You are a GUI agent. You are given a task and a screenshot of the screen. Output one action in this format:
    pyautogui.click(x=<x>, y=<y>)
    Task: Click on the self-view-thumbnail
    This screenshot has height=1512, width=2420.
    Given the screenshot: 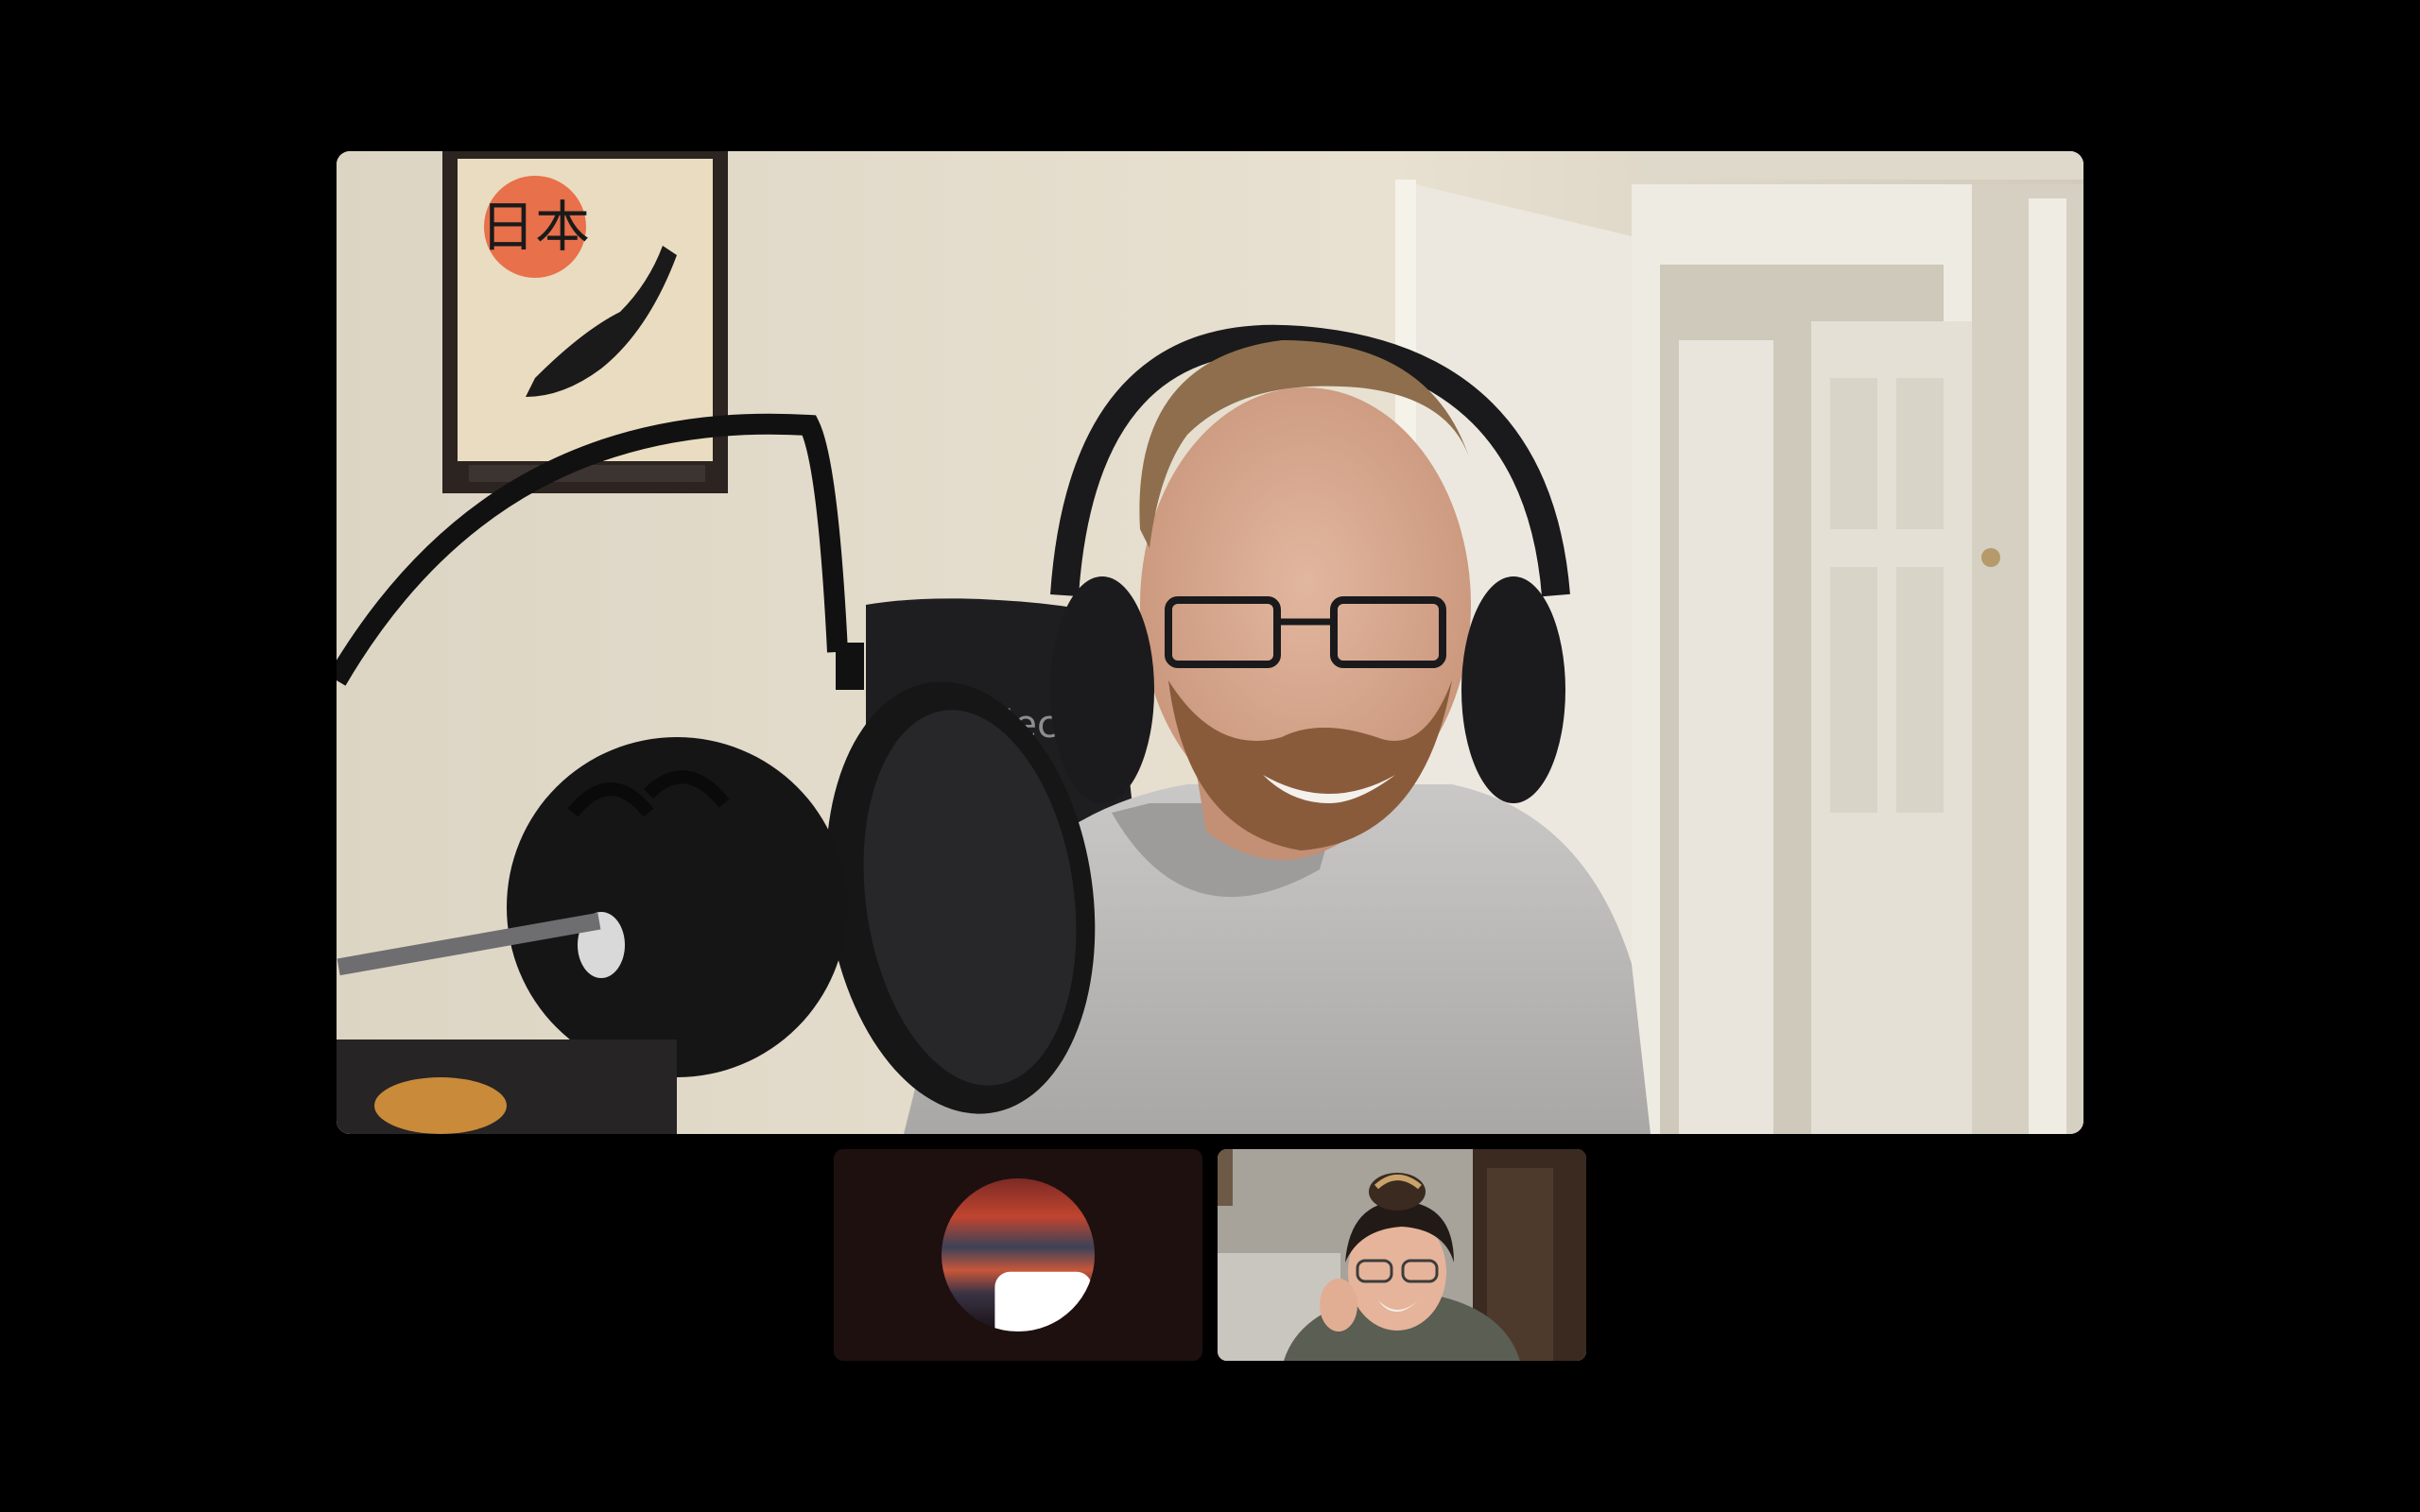 What is the action you would take?
    pyautogui.click(x=1018, y=1255)
    